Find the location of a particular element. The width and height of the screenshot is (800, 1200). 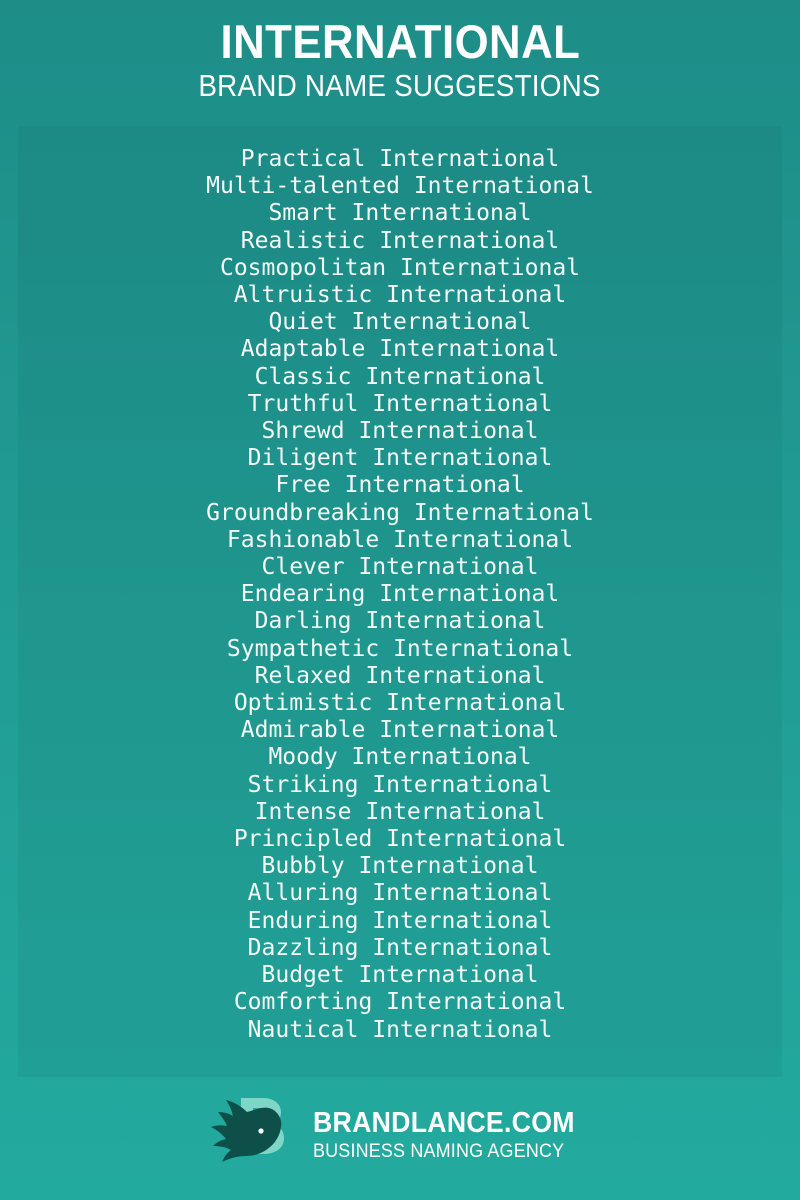

list-item: Budget International is located at coordinates (400, 975).